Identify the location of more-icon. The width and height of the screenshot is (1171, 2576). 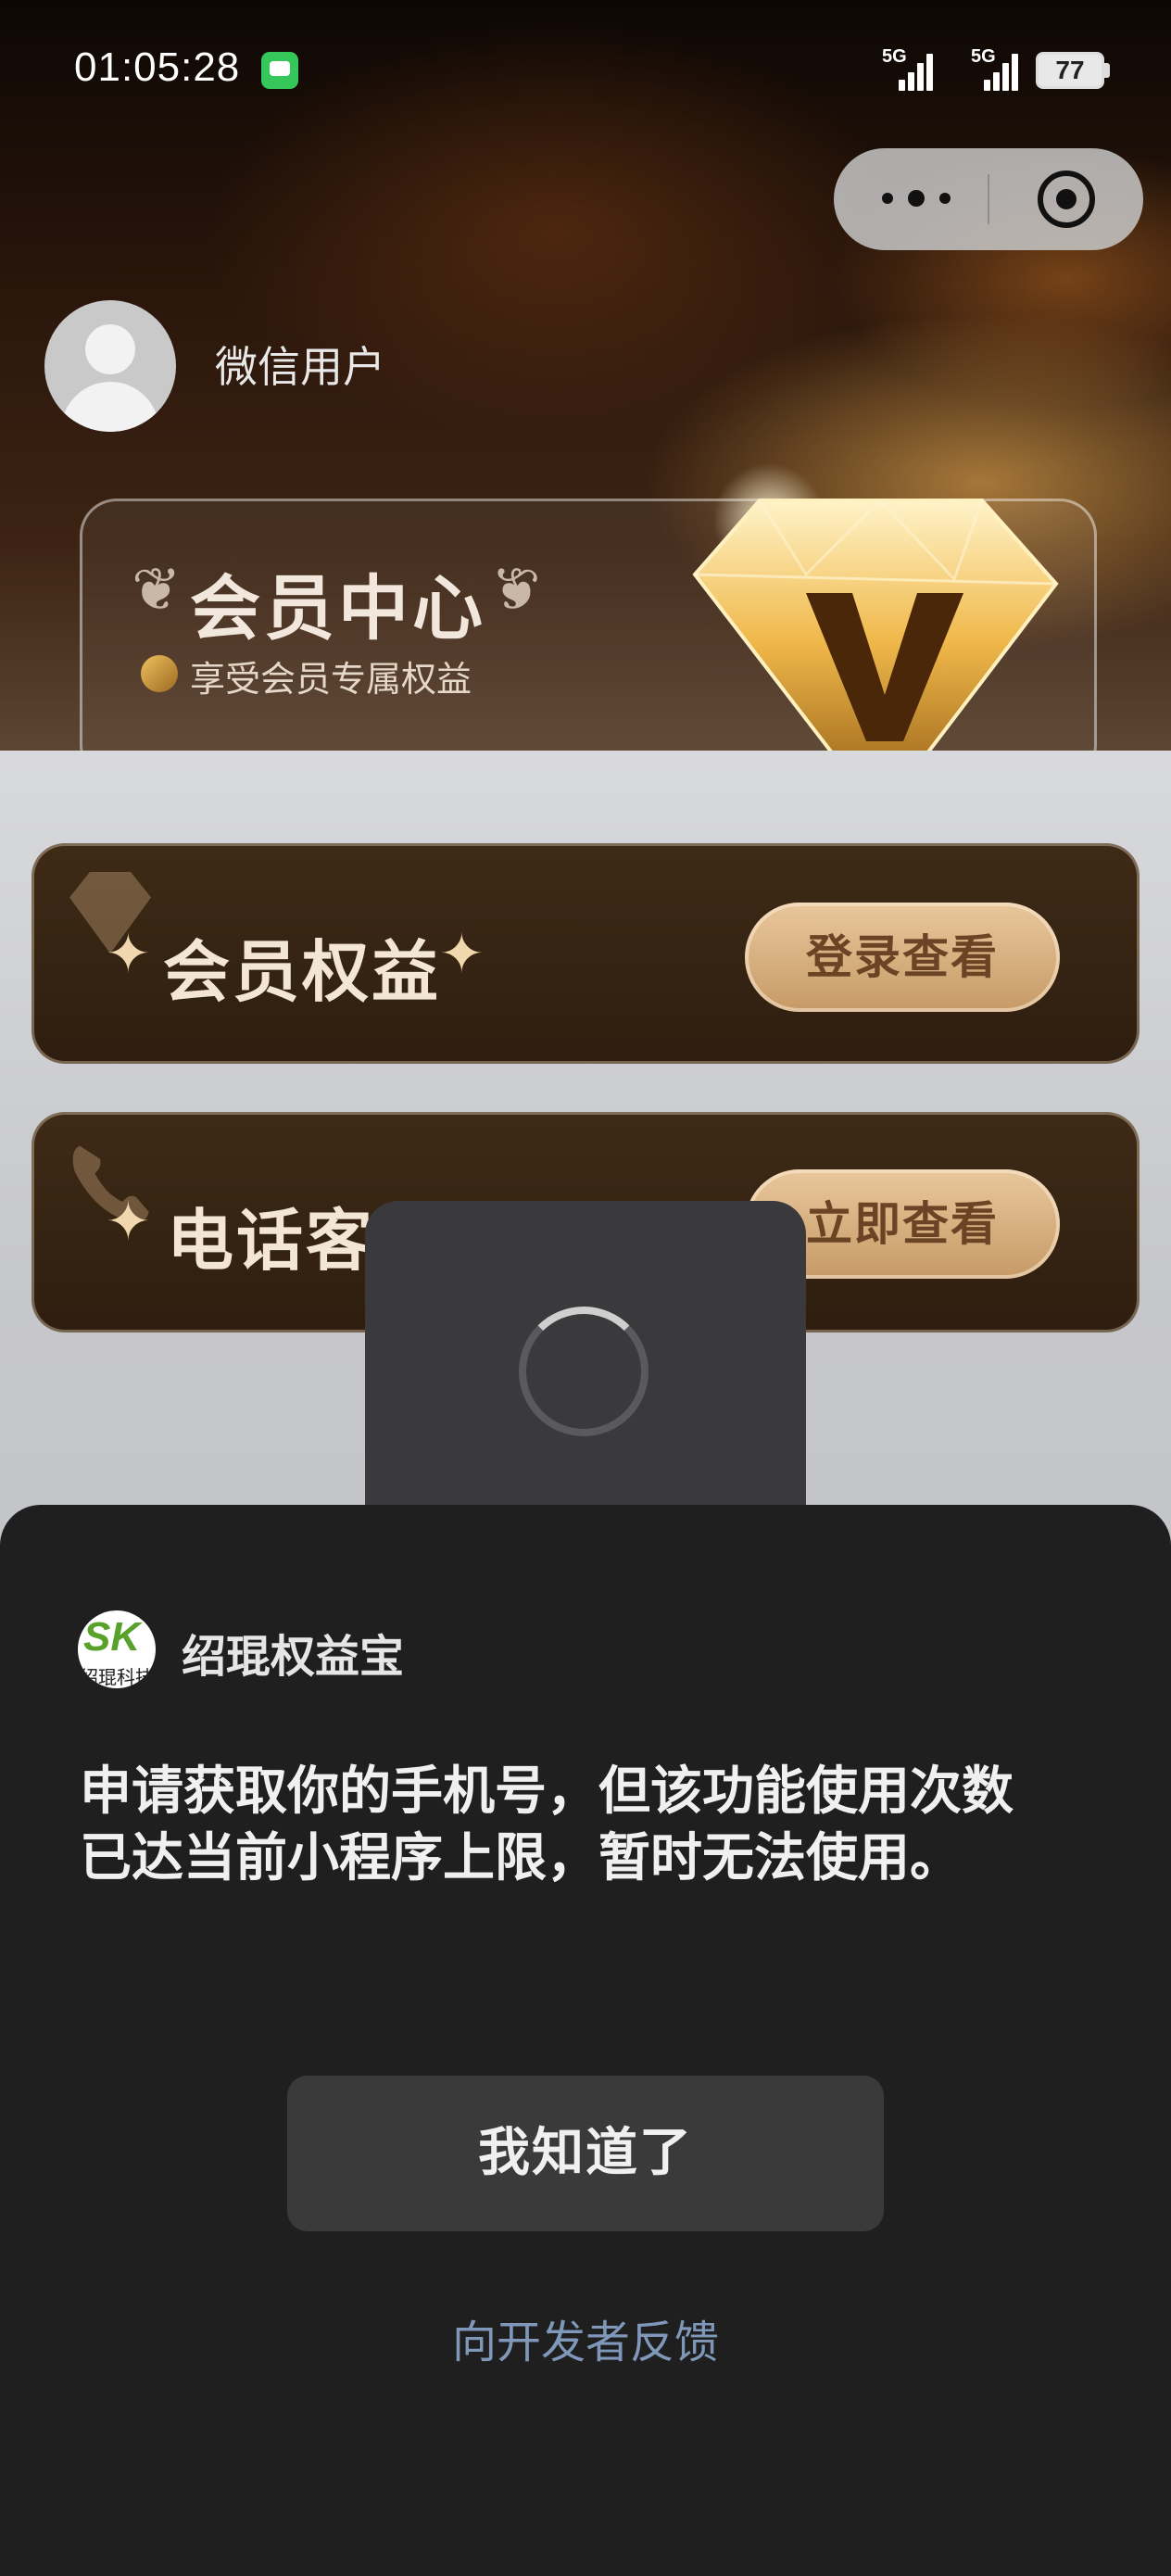
(919, 199).